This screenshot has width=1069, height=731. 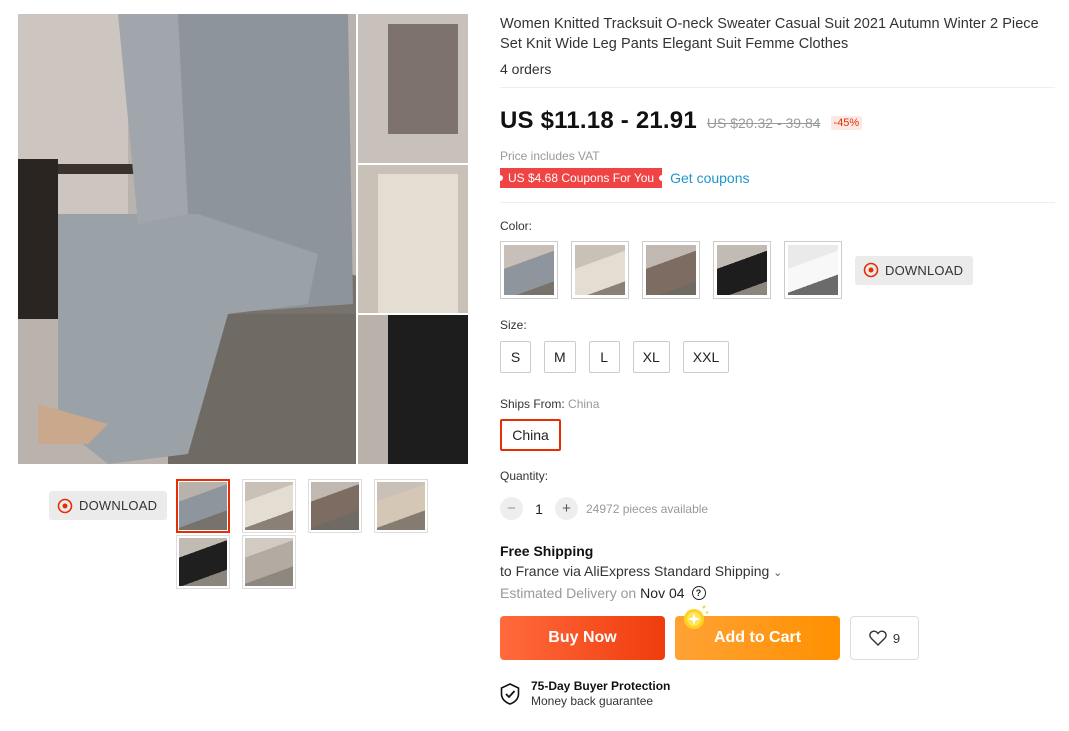 What do you see at coordinates (516, 226) in the screenshot?
I see `color-label: Color:` at bounding box center [516, 226].